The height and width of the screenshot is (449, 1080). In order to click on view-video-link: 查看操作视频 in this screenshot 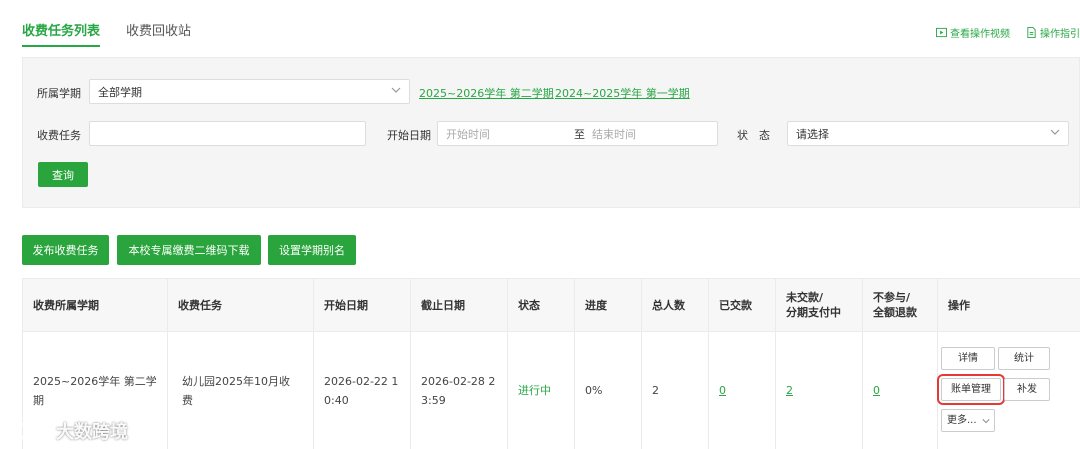, I will do `click(973, 32)`.